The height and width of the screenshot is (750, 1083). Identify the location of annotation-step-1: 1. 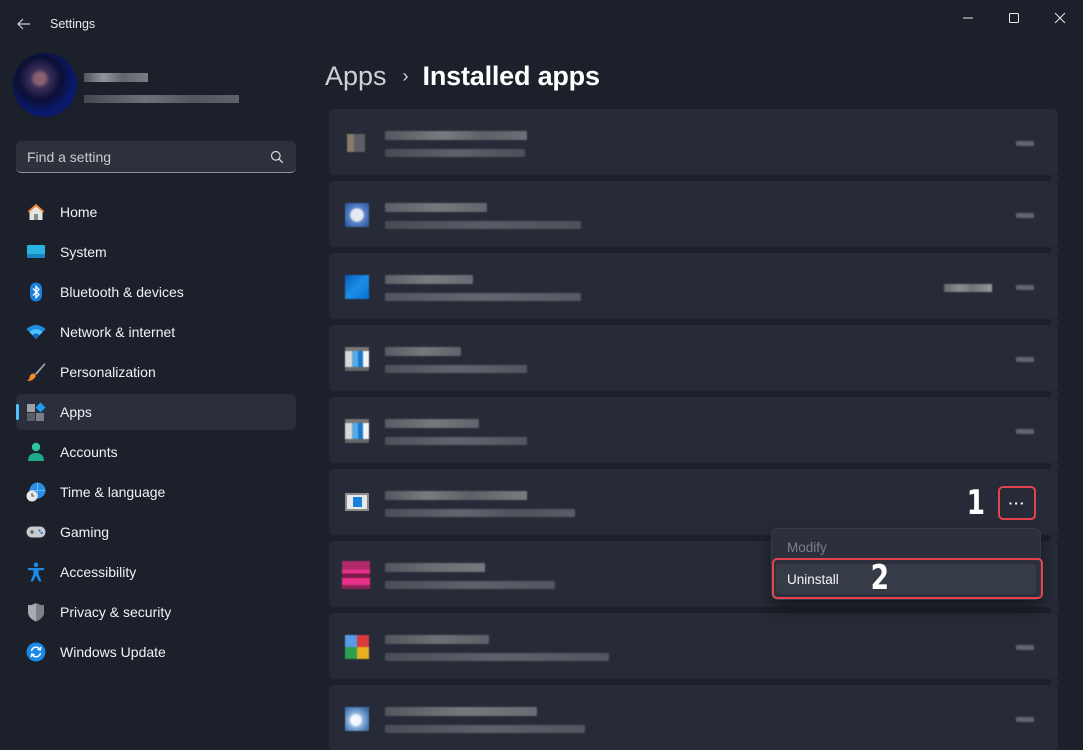
(976, 503).